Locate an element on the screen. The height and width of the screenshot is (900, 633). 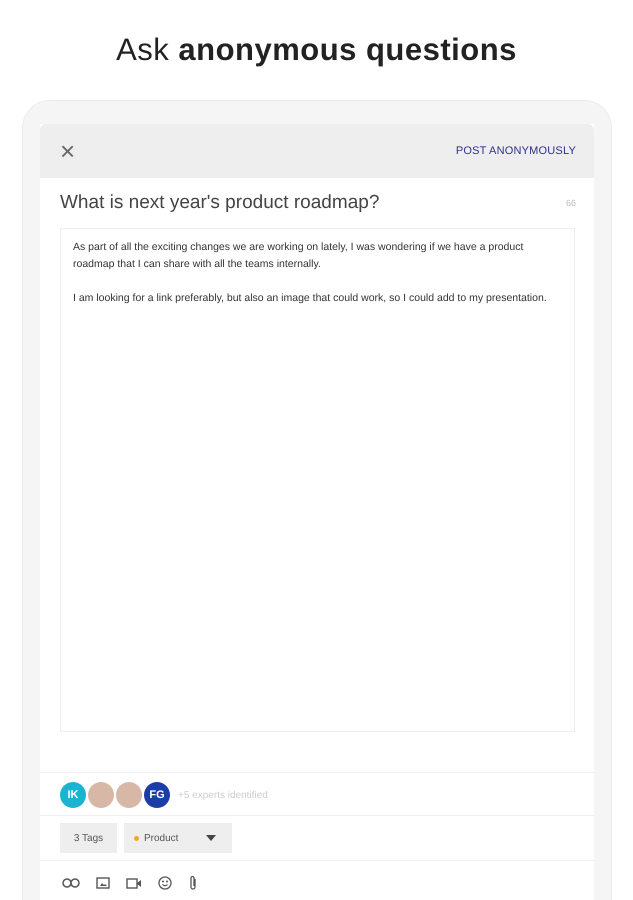
emoji-icon is located at coordinates (165, 883).